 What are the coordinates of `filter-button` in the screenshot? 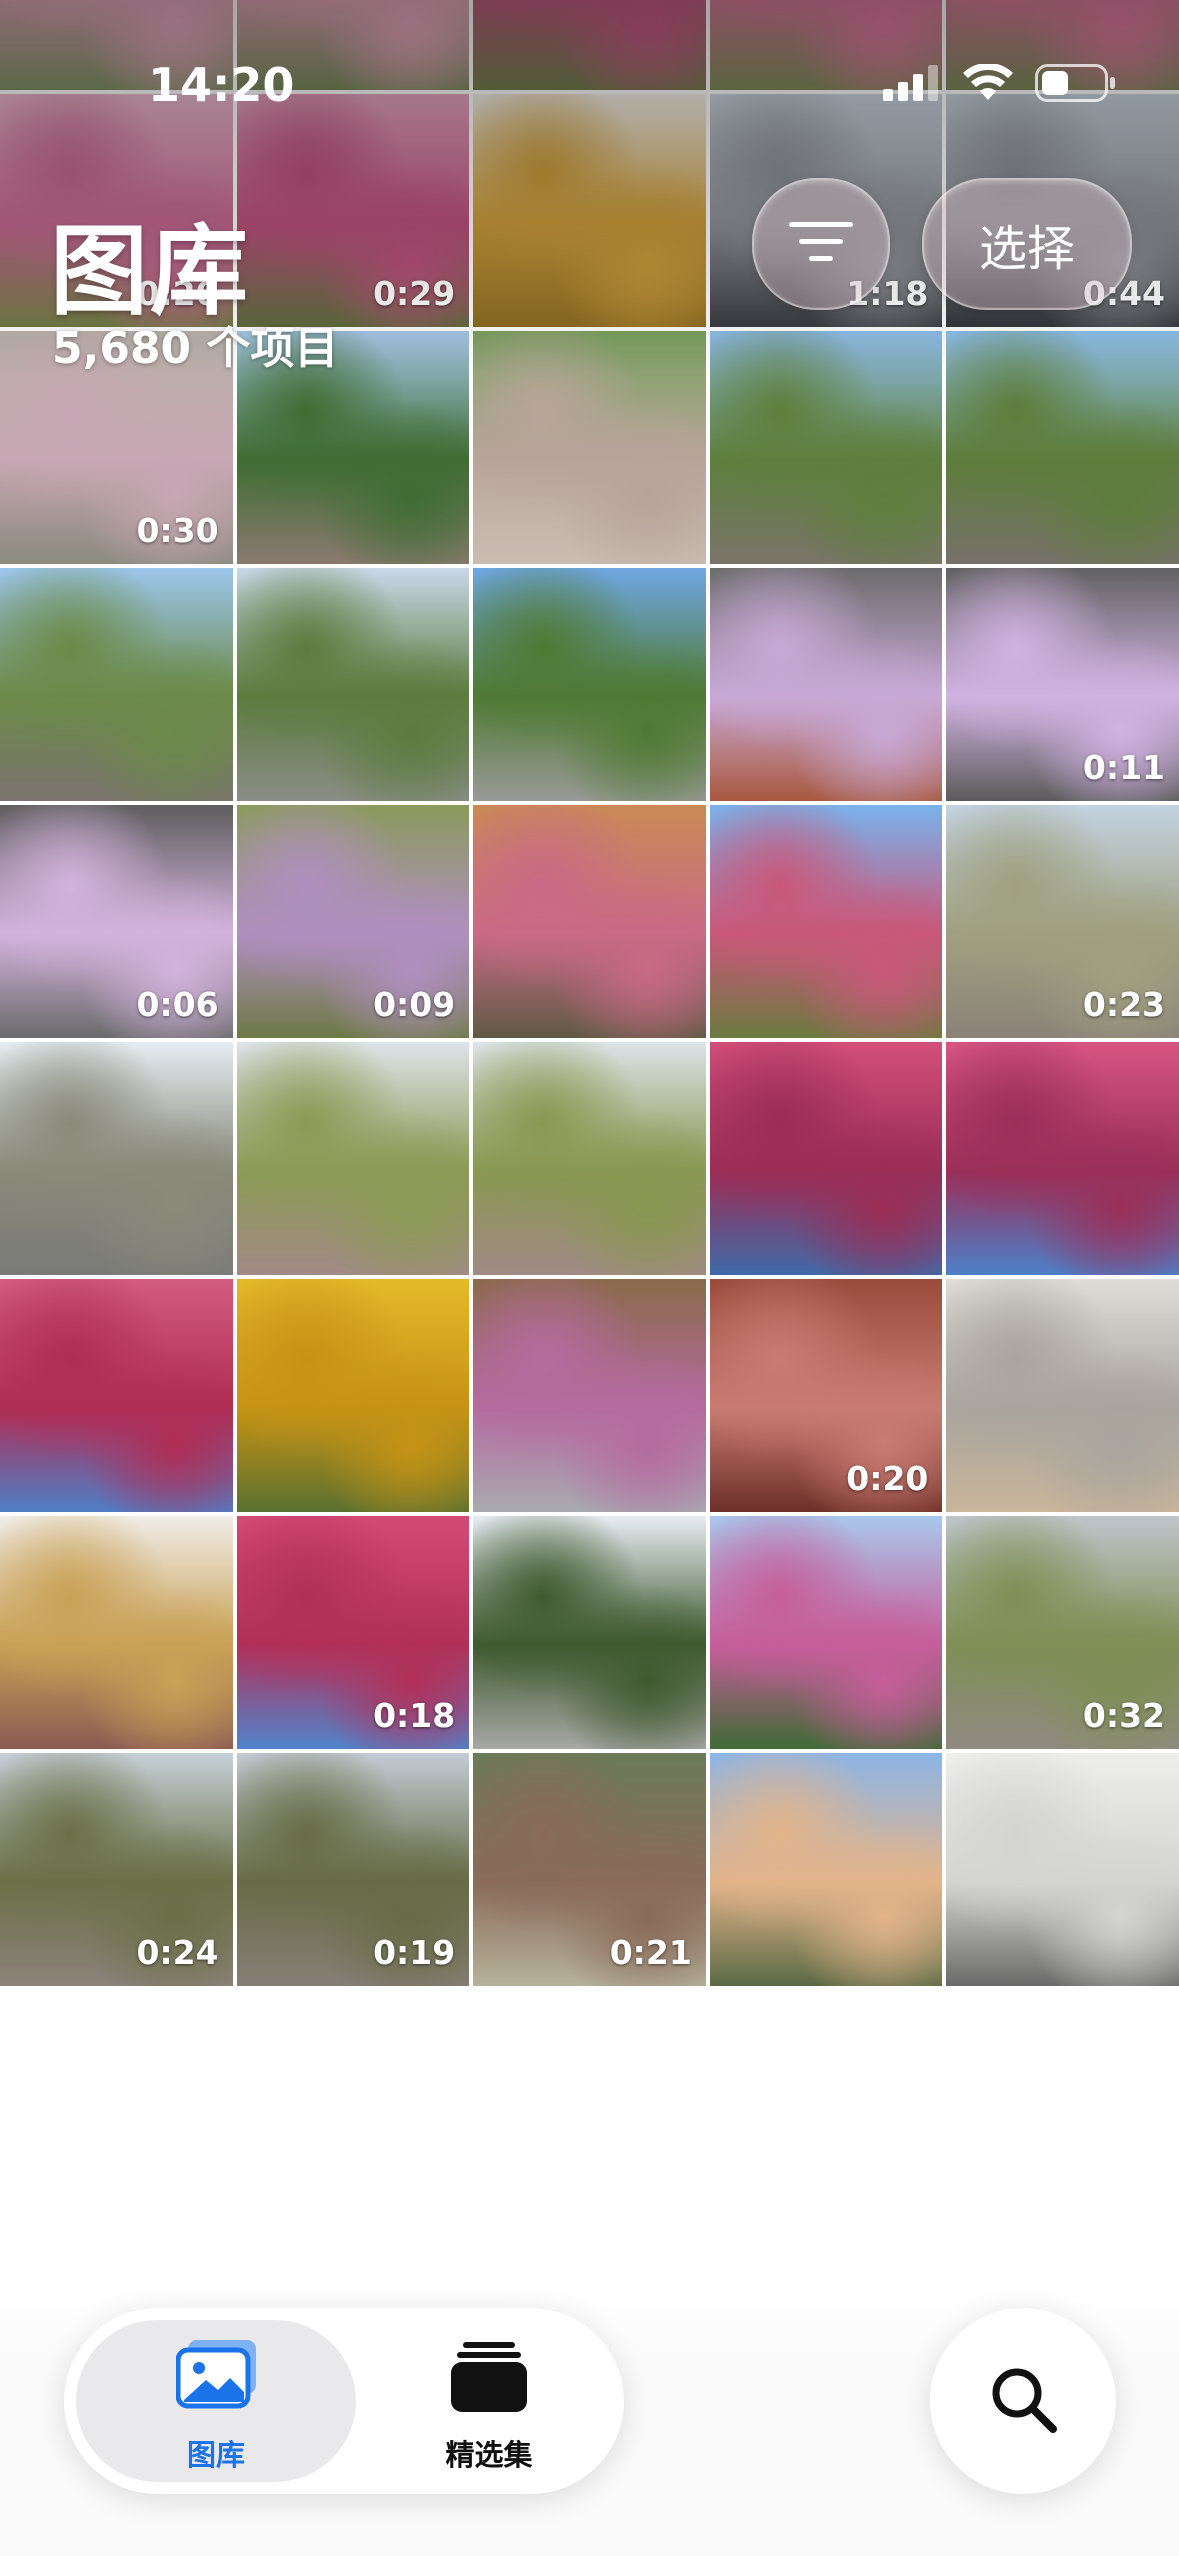 It's located at (821, 244).